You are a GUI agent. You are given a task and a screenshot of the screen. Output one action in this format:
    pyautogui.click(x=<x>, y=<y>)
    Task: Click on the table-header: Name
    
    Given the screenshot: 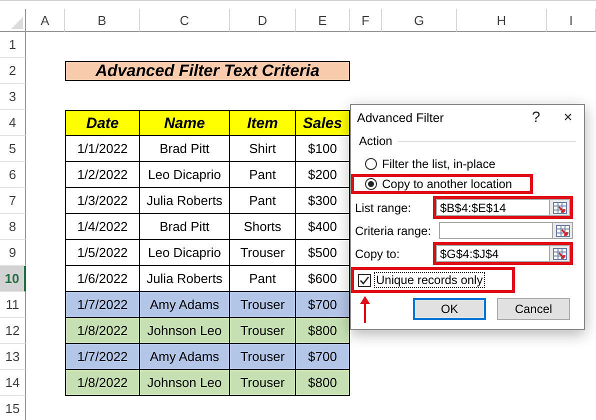 What is the action you would take?
    pyautogui.click(x=185, y=123)
    